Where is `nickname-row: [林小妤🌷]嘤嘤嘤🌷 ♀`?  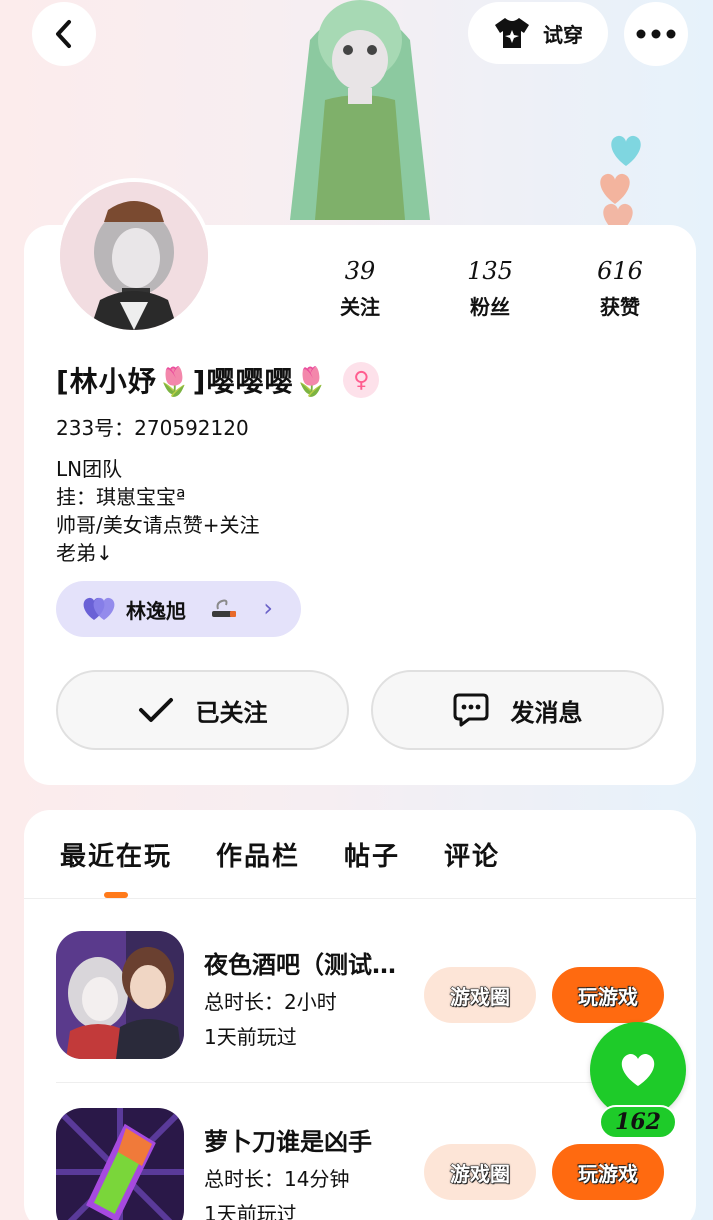 nickname-row: [林小妤🌷]嘤嘤嘤🌷 ♀ is located at coordinates (218, 380).